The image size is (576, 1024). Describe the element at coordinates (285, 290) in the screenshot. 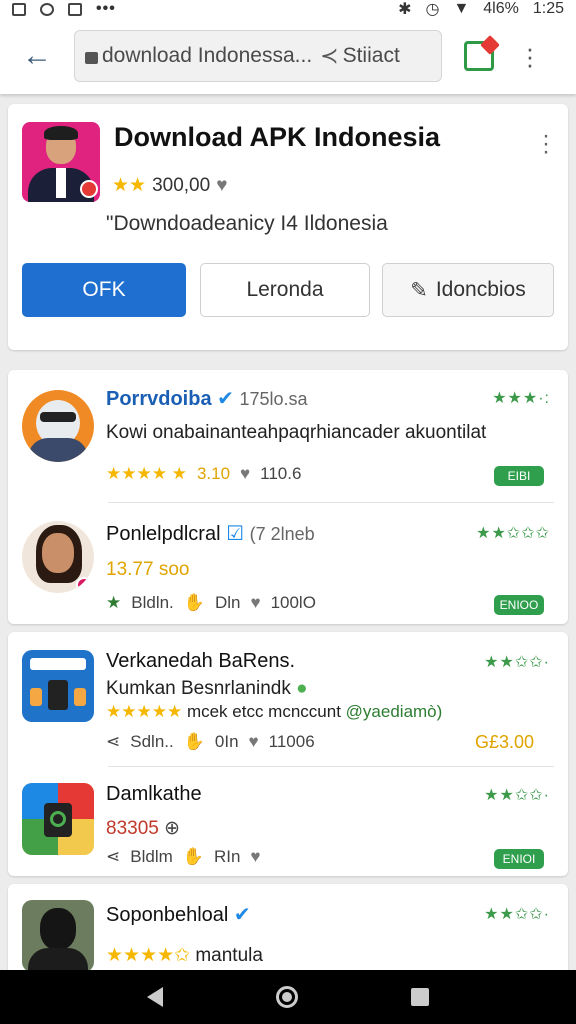

I see `secondary-button: Leronda` at that location.